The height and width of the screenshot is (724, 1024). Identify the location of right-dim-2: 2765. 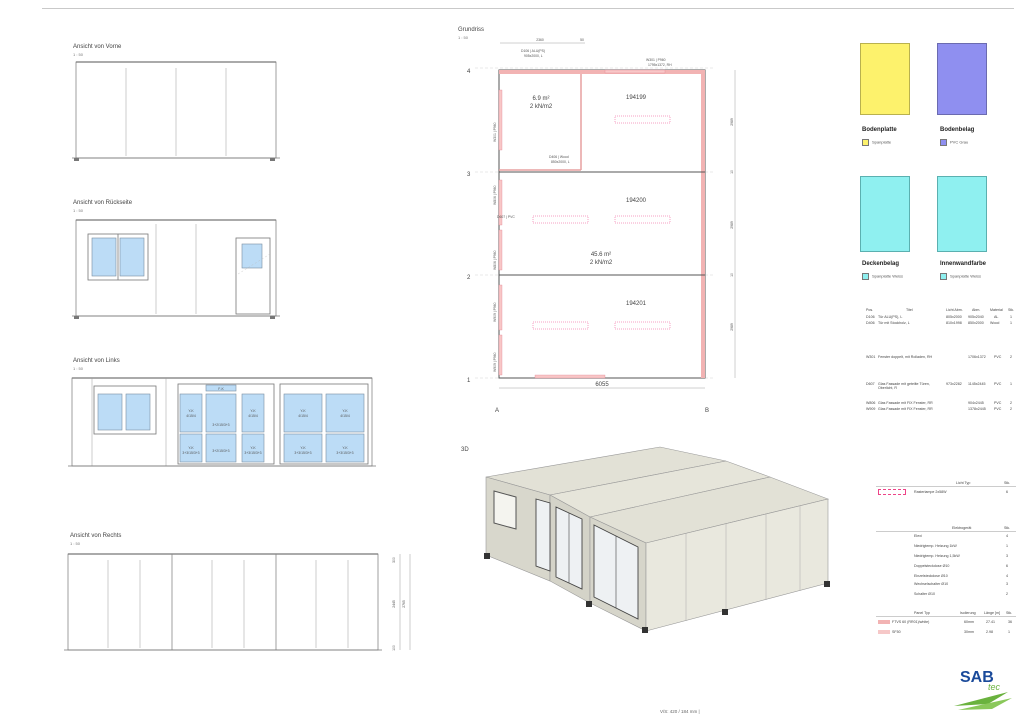
(404, 604).